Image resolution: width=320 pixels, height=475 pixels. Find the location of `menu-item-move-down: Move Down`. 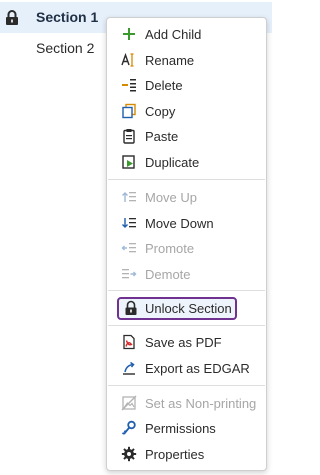

menu-item-move-down: Move Down is located at coordinates (186, 223).